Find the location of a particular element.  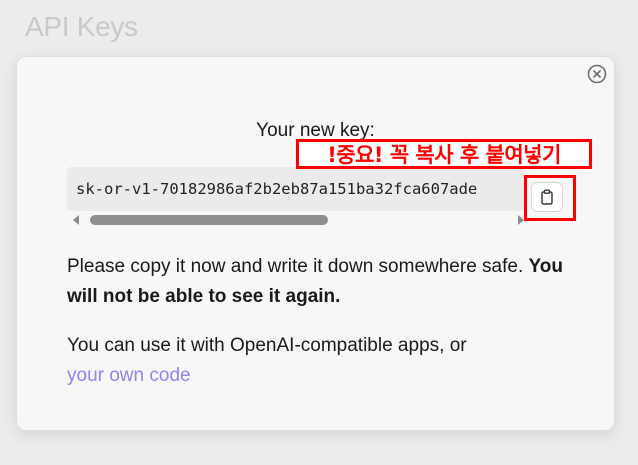

copy-button is located at coordinates (547, 197).